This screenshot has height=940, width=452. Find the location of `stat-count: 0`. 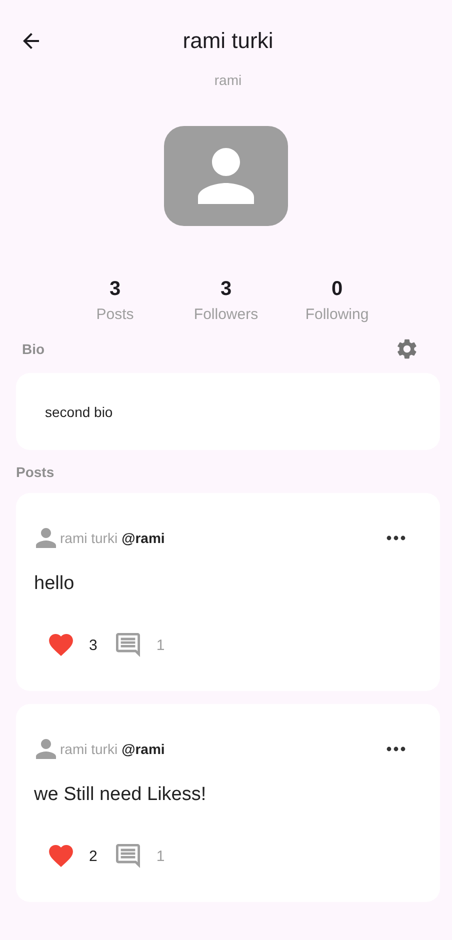

stat-count: 0 is located at coordinates (337, 289).